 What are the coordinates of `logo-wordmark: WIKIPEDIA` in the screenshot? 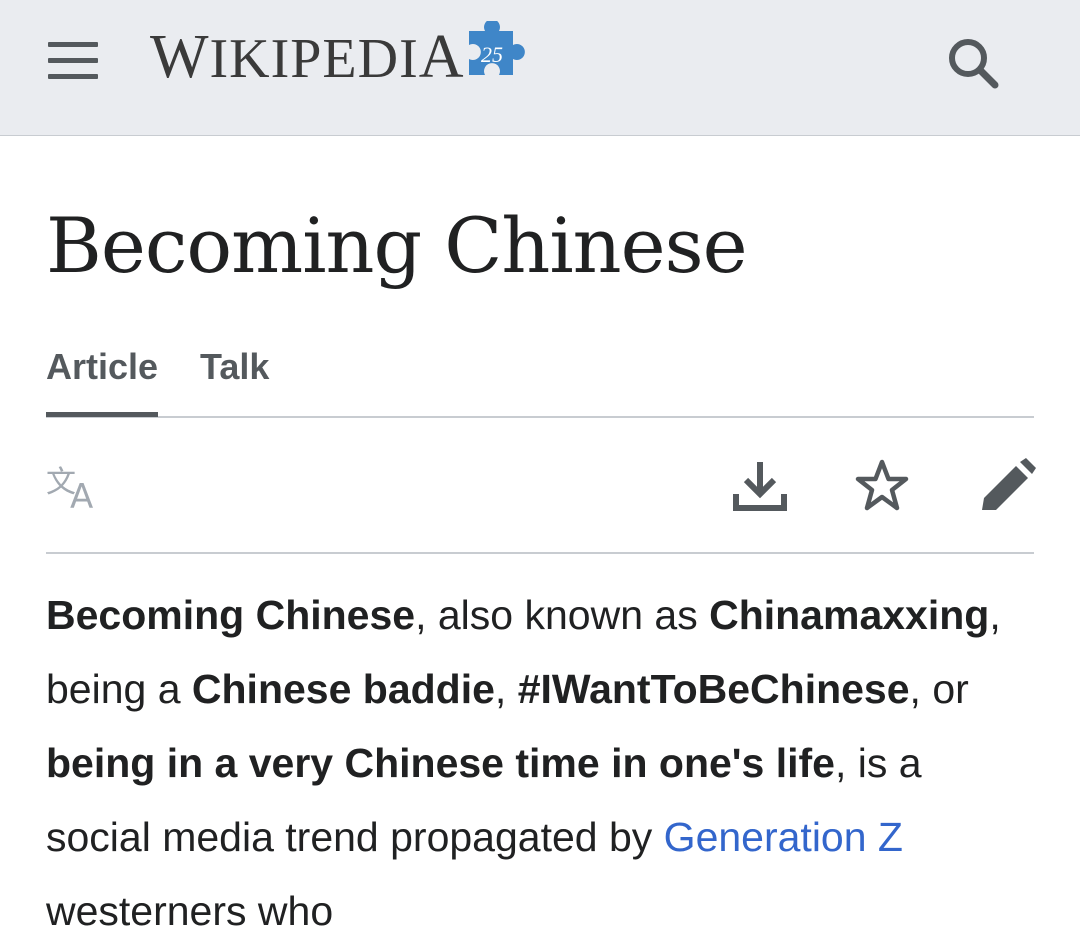 It's located at (307, 57).